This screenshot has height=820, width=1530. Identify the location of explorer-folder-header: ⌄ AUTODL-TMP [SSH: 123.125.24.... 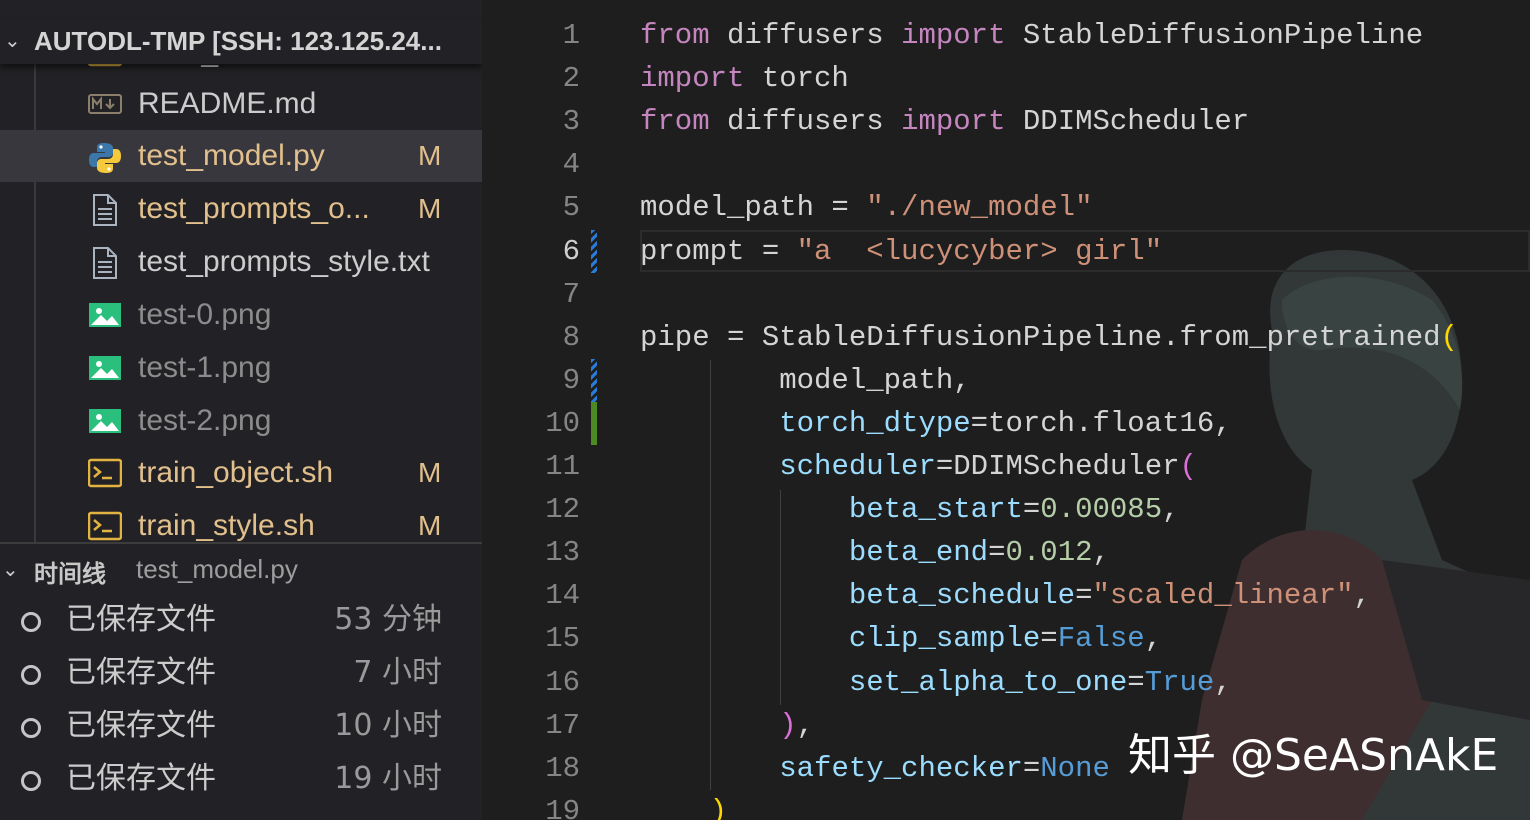
(241, 42).